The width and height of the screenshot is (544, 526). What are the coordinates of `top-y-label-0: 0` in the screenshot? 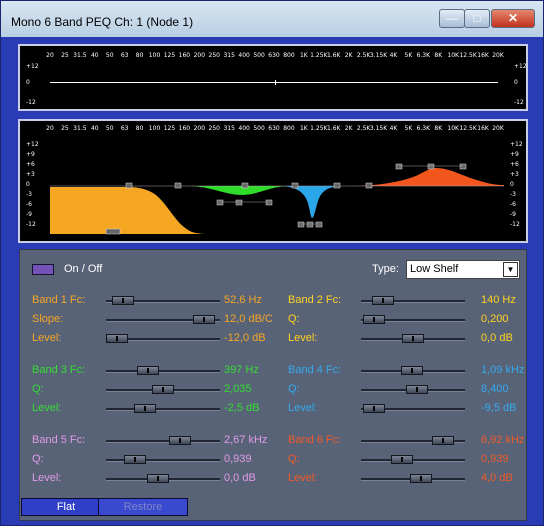 It's located at (28, 82).